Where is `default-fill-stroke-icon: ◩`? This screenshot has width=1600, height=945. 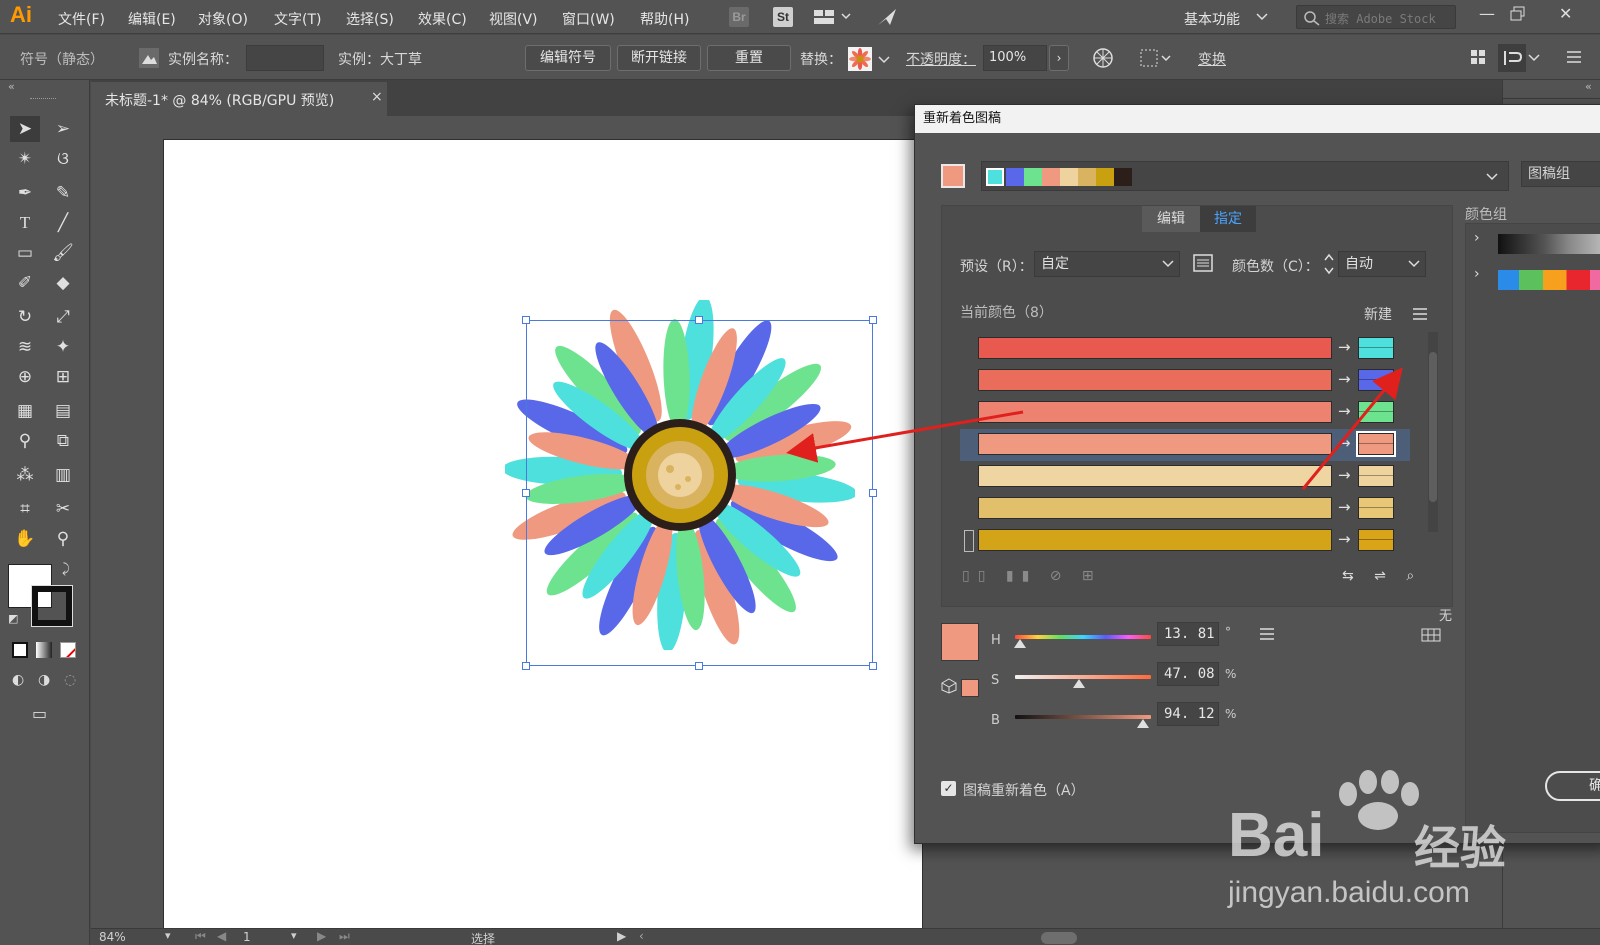
default-fill-stroke-icon: ◩ is located at coordinates (13, 618).